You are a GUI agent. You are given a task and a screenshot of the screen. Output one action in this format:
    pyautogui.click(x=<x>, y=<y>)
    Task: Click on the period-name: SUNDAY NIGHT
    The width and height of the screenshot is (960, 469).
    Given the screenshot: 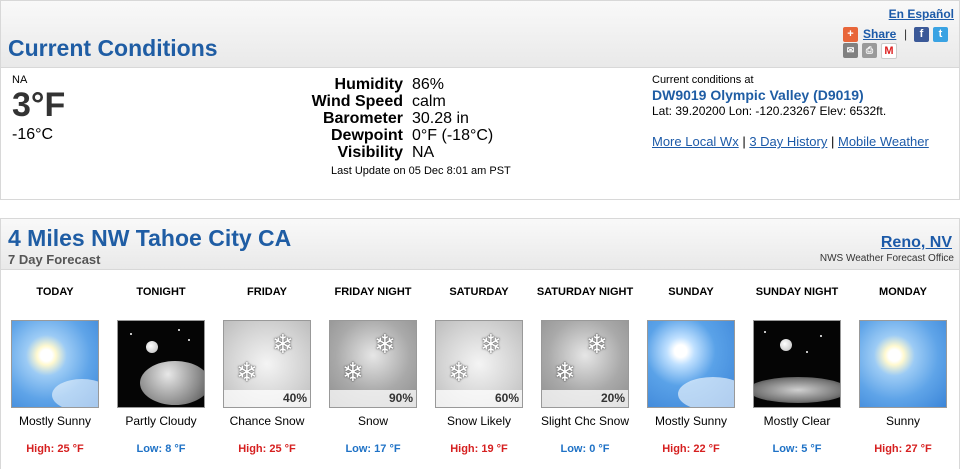 What is the action you would take?
    pyautogui.click(x=797, y=292)
    